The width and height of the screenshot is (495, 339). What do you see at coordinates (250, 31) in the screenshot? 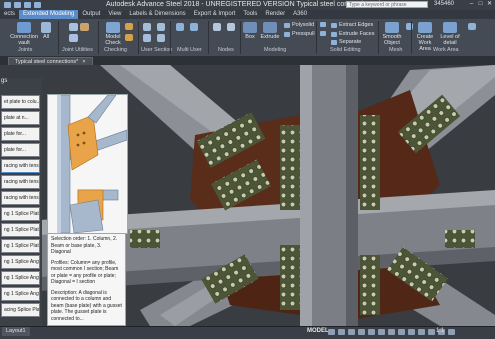
I see `box-button: Box` at bounding box center [250, 31].